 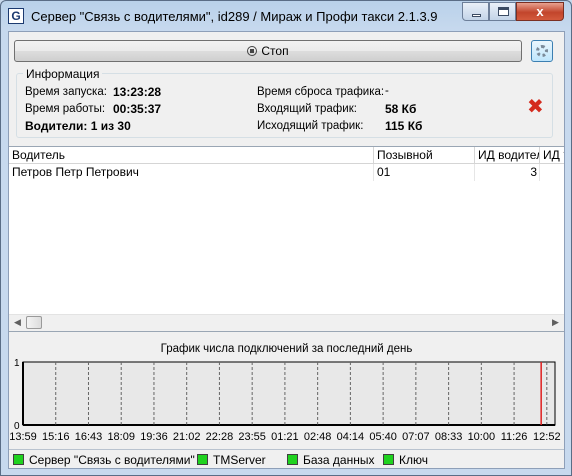 What do you see at coordinates (310, 126) in the screenshot?
I see `outgoing-traffic-label: Исходящий трафик:` at bounding box center [310, 126].